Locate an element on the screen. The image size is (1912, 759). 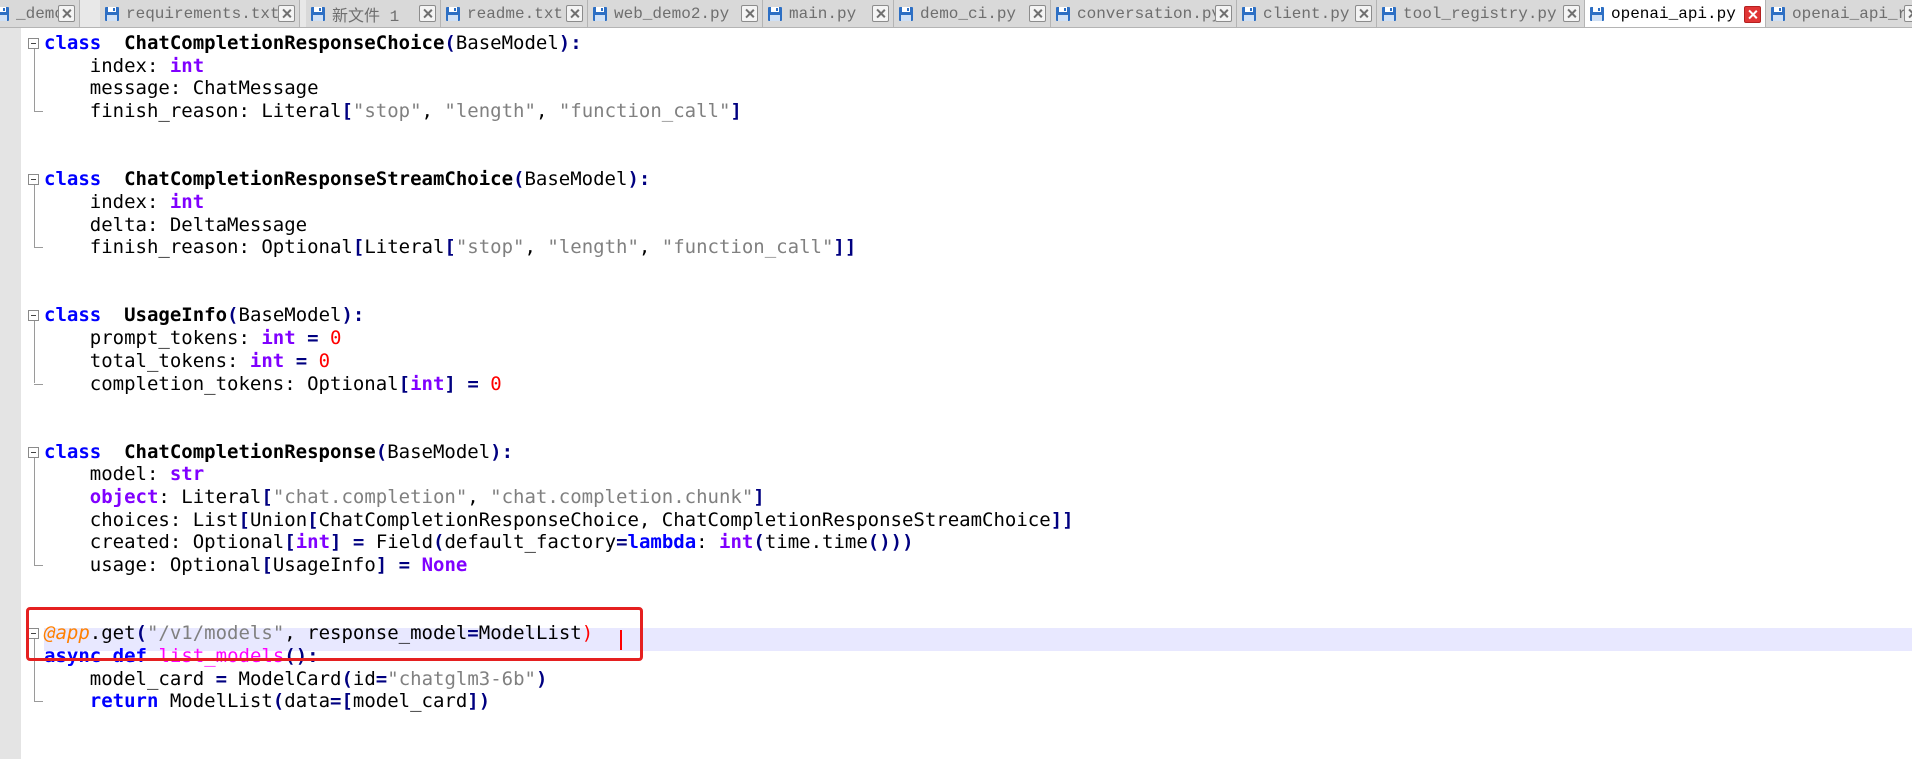
code-token: ChatCompletionResponseStreamChoice is located at coordinates (319, 179).